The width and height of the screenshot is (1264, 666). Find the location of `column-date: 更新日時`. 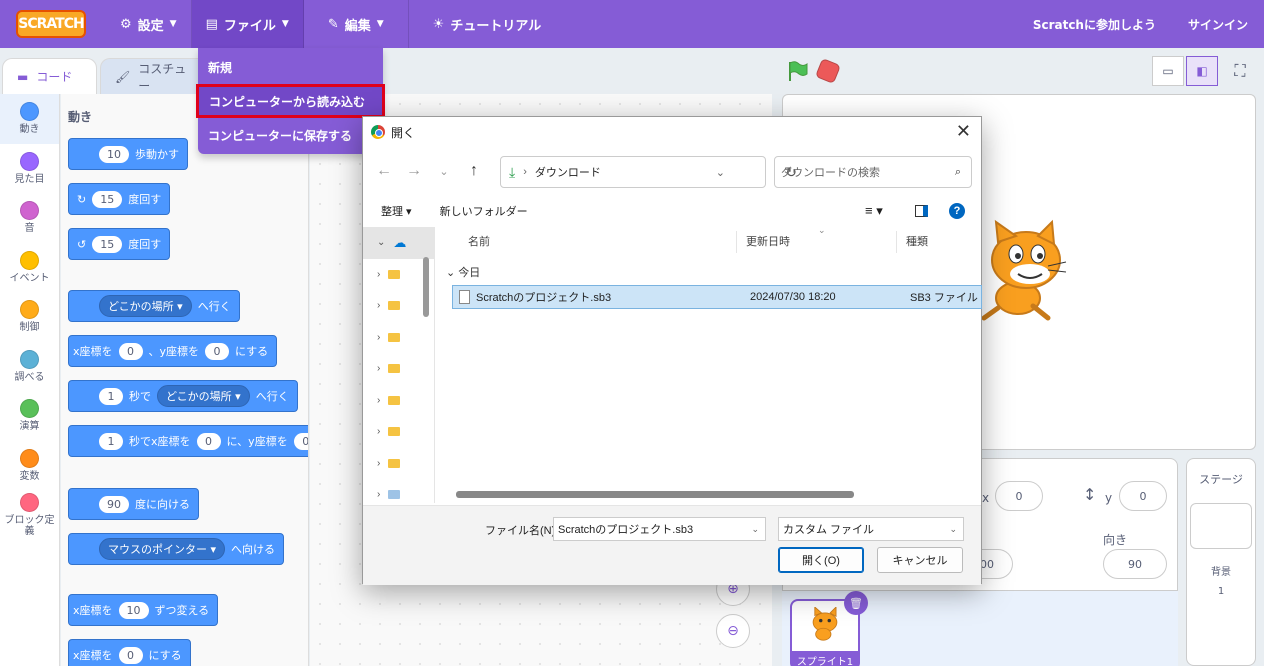

column-date: 更新日時 is located at coordinates (768, 242).